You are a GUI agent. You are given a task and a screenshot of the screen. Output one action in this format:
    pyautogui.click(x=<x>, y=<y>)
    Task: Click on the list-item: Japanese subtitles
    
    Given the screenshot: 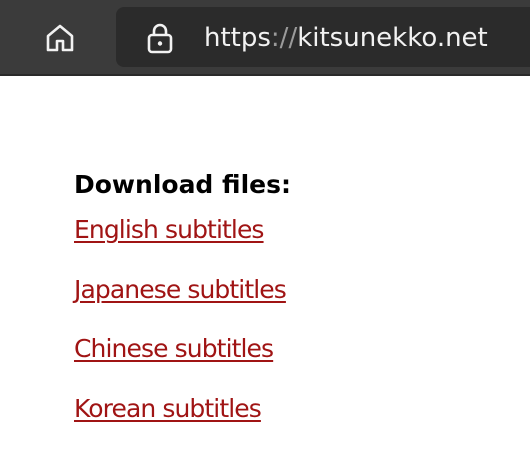 What is the action you would take?
    pyautogui.click(x=182, y=300)
    